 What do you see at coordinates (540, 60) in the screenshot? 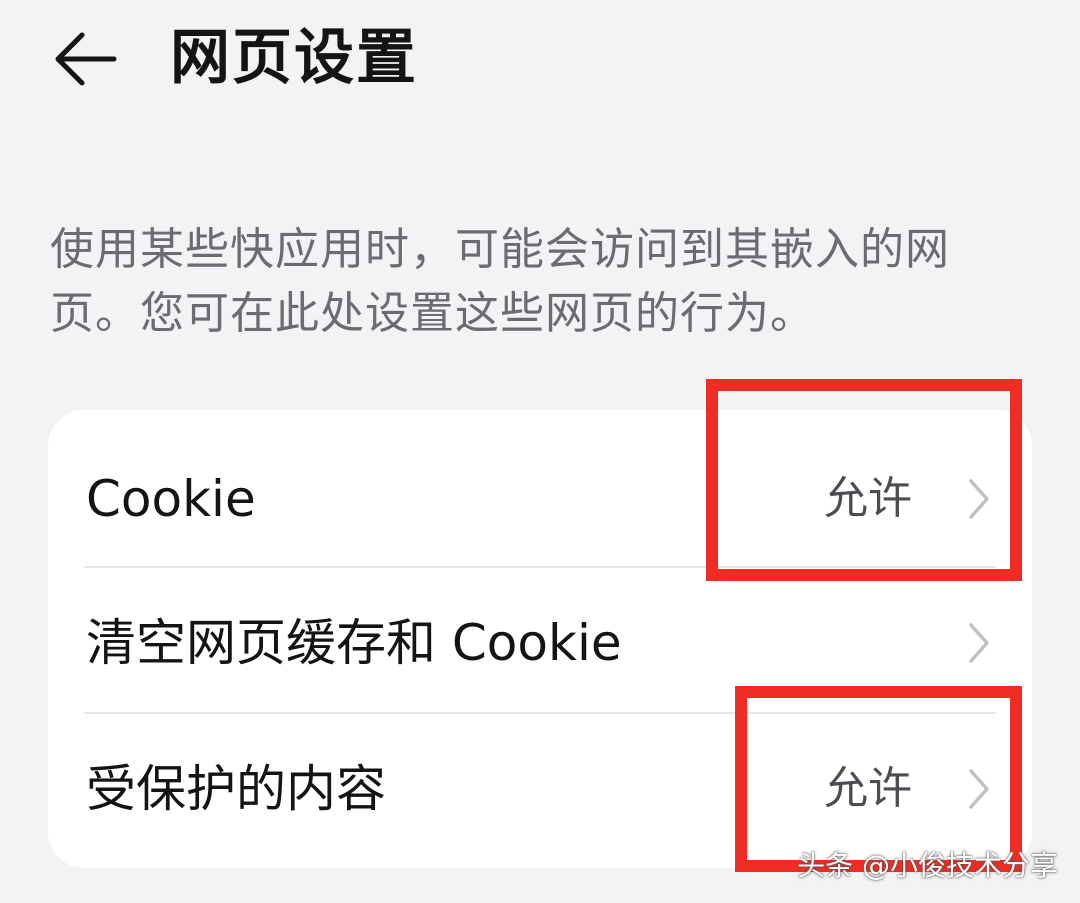
I see `app-header: 网页设置` at bounding box center [540, 60].